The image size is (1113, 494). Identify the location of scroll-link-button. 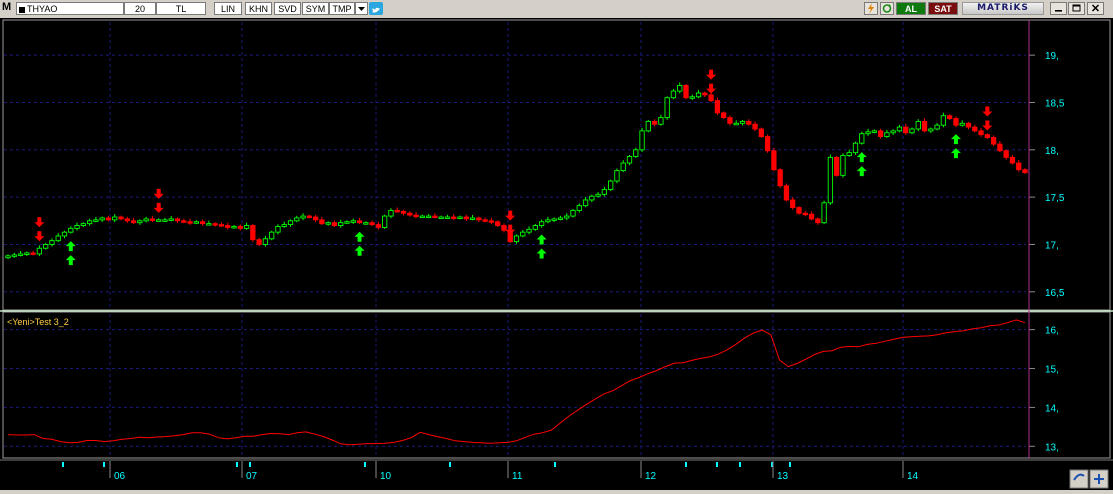
(1079, 479).